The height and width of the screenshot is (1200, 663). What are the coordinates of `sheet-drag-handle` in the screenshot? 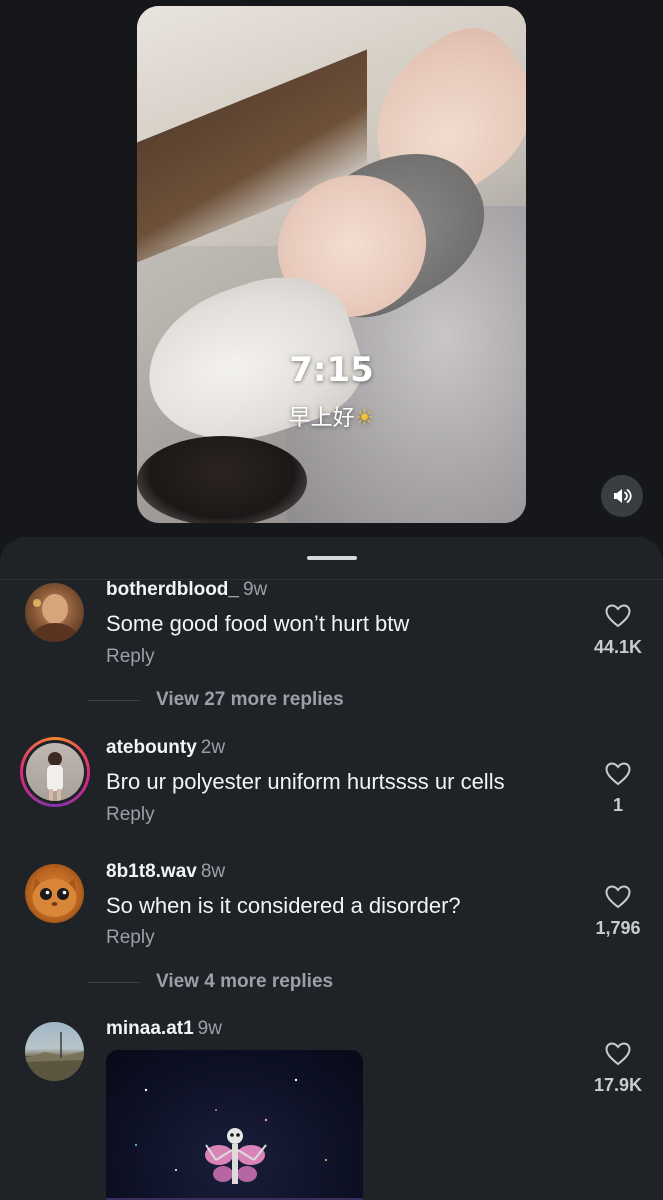 It's located at (332, 558).